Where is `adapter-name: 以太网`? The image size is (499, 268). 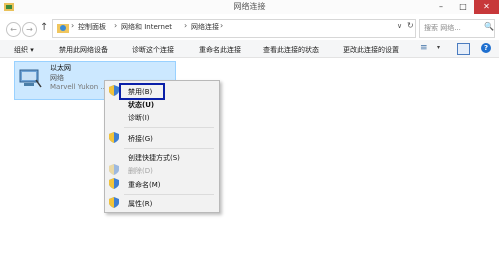
adapter-name: 以太网 is located at coordinates (60, 68).